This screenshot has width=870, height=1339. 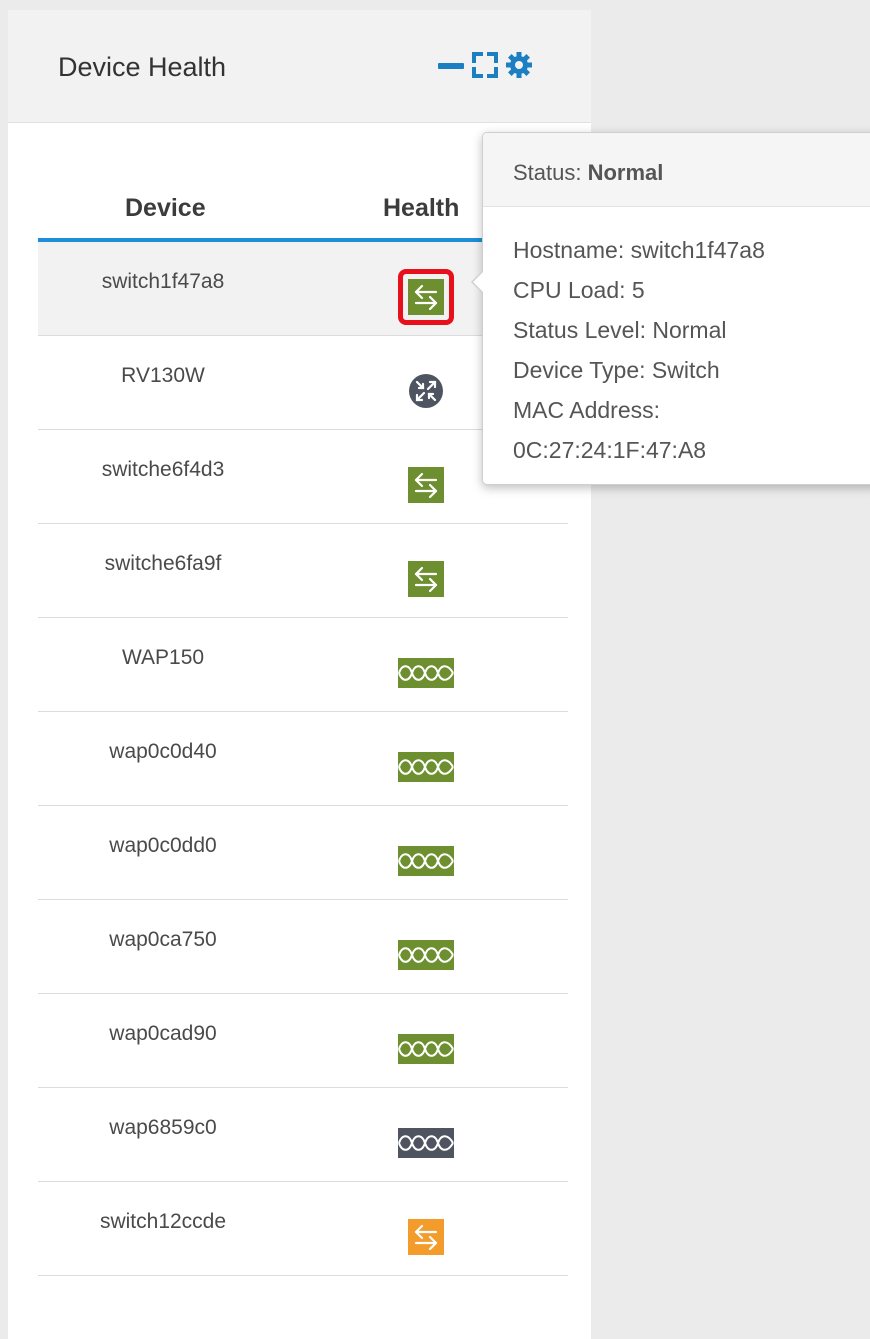 What do you see at coordinates (421, 208) in the screenshot?
I see `column-header-health: Health` at bounding box center [421, 208].